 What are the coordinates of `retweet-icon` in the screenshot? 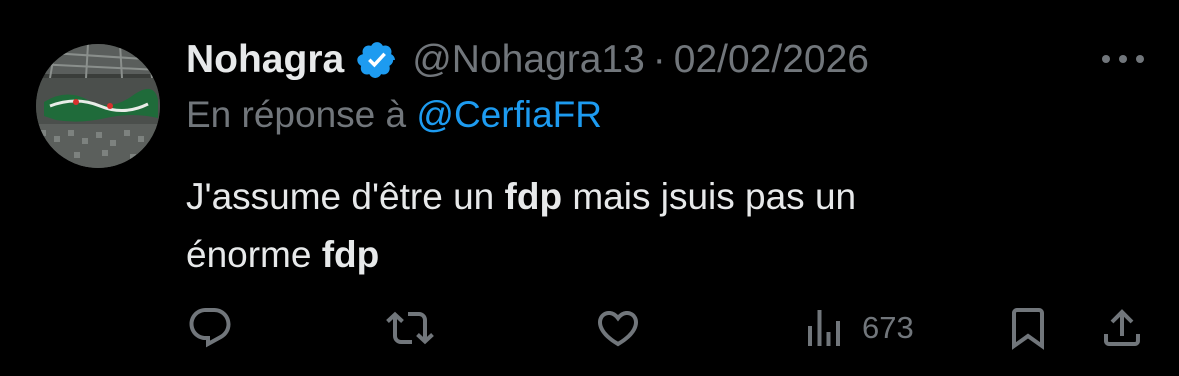 It's located at (410, 328).